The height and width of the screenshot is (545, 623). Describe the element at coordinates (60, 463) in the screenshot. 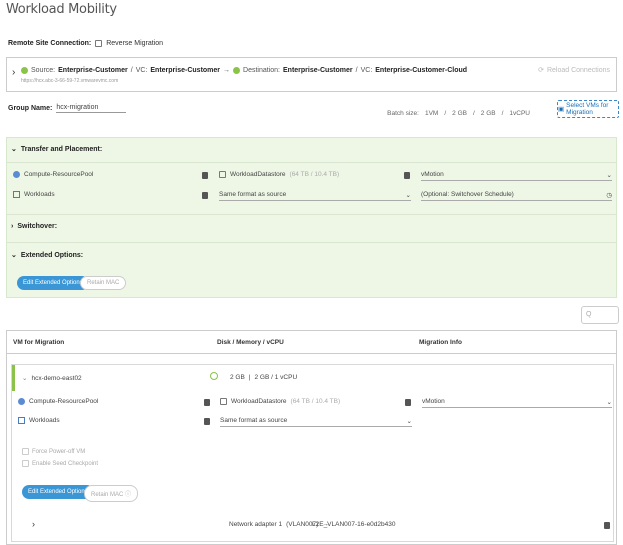

I see `seed-checkpoint-option: Enable Seed Checkpoint` at that location.